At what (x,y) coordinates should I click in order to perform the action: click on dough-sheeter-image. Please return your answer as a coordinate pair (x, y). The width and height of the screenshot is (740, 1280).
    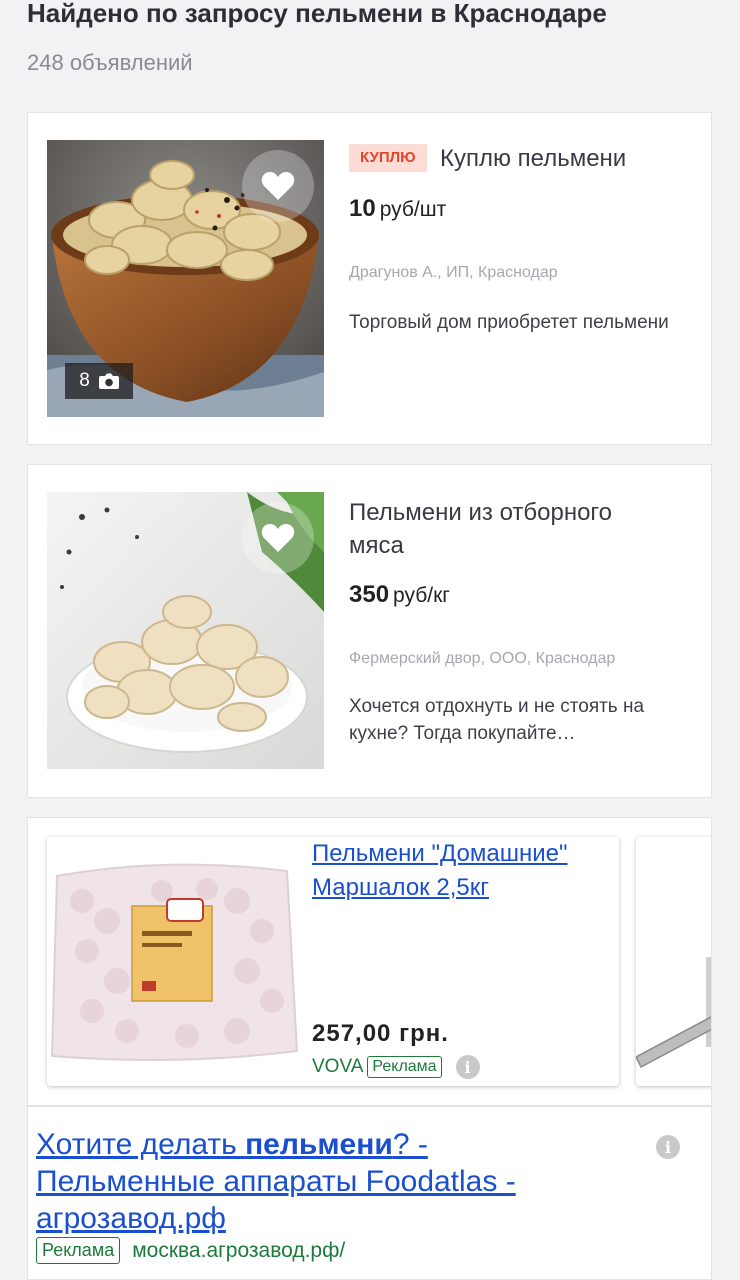
    Looking at the image, I should click on (673, 1013).